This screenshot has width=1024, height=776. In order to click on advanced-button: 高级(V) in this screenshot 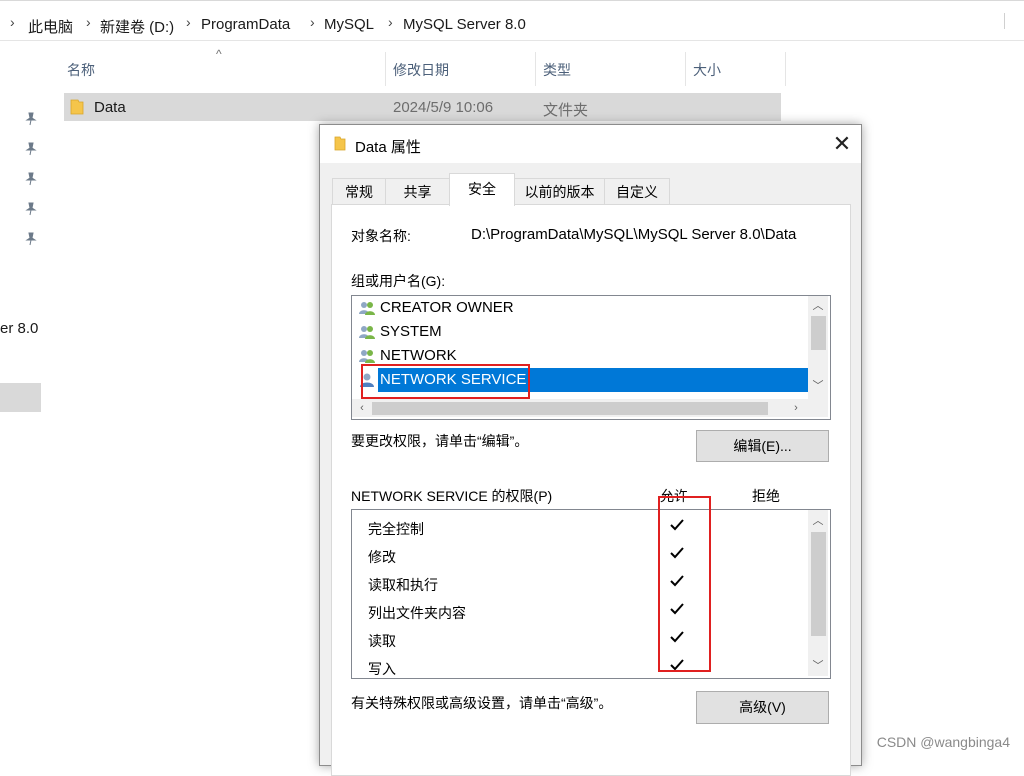, I will do `click(762, 707)`.